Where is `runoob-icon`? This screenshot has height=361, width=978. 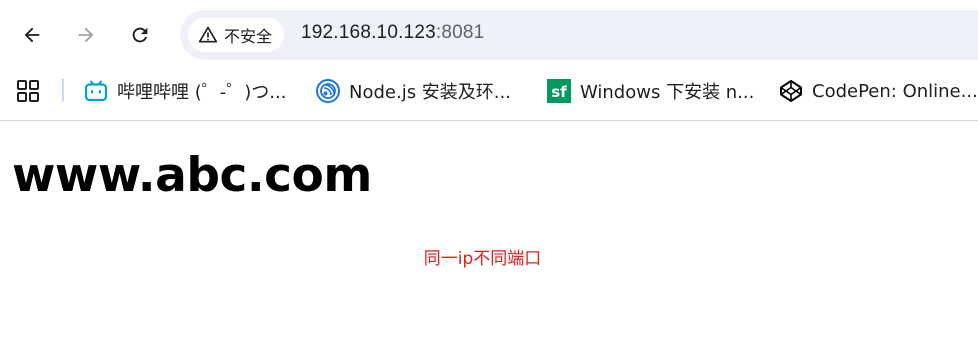 runoob-icon is located at coordinates (328, 91).